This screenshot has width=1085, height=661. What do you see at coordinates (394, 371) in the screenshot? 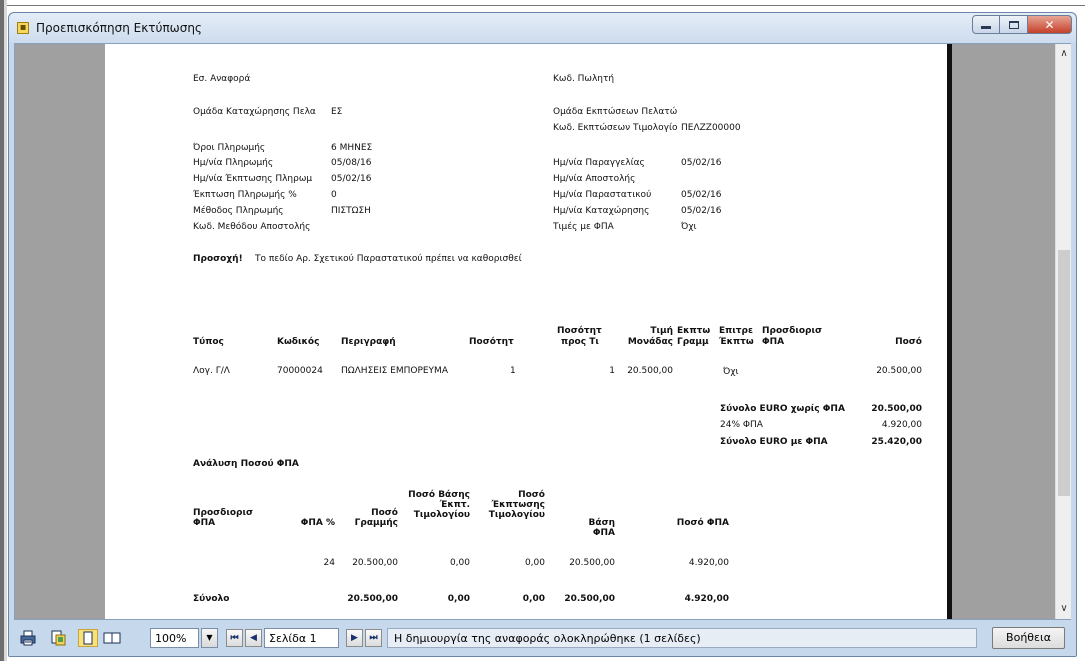
I see `table-cell-description: ΠΩΛΗΣΕΙΣ ΕΜΠΟΡΕΥΜΑ` at bounding box center [394, 371].